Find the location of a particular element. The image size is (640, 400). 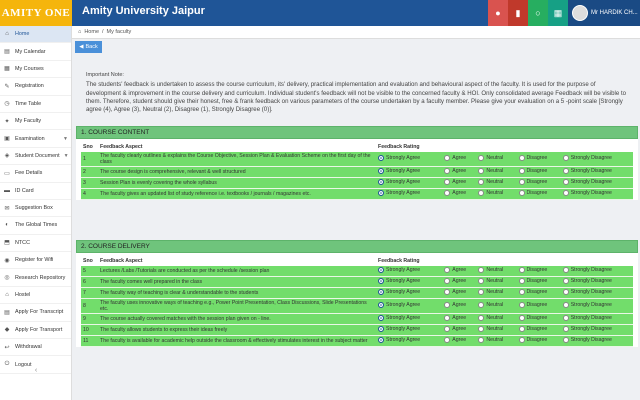

sidebar-item-apply-for-transcript: ▤ Apply For Transcript is located at coordinates (35, 313).